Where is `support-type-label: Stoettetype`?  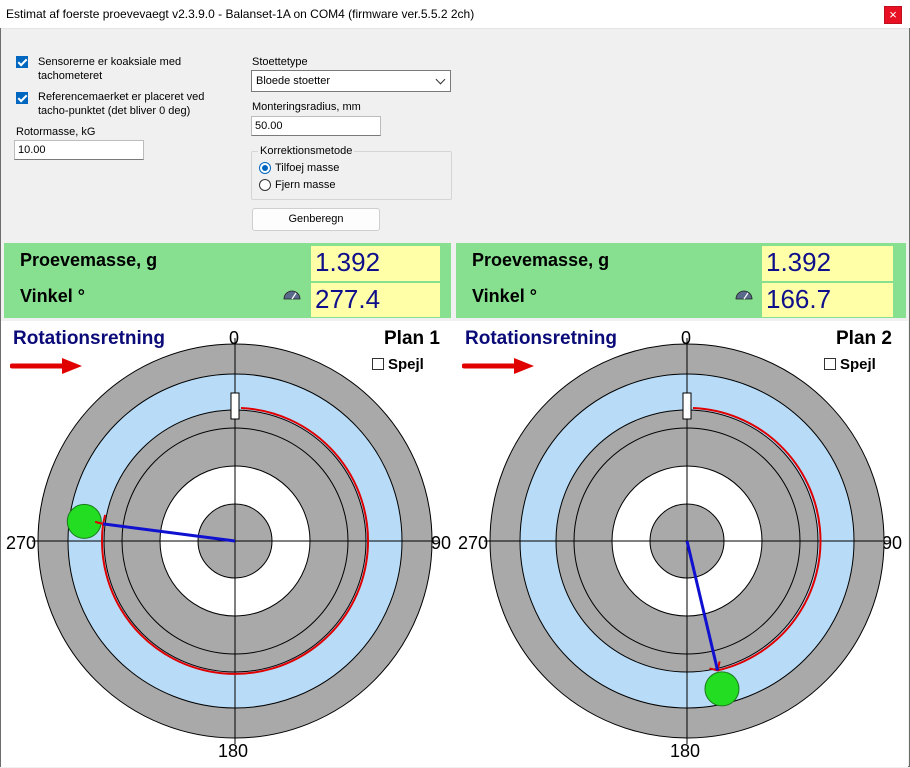 support-type-label: Stoettetype is located at coordinates (280, 62).